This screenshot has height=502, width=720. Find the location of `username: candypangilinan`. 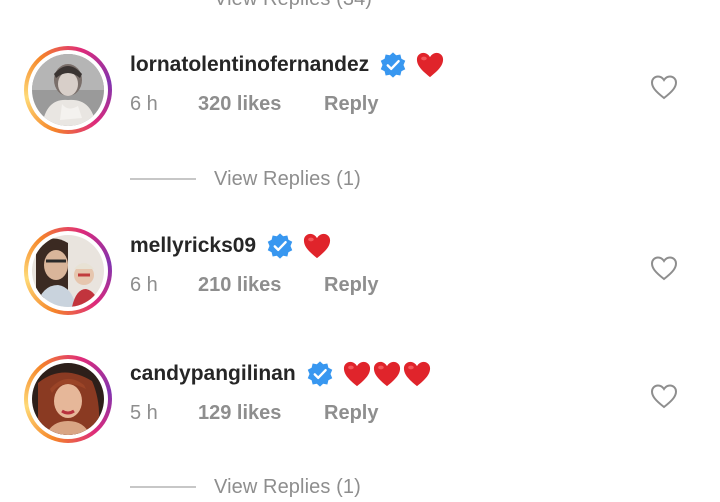

username: candypangilinan is located at coordinates (213, 374).